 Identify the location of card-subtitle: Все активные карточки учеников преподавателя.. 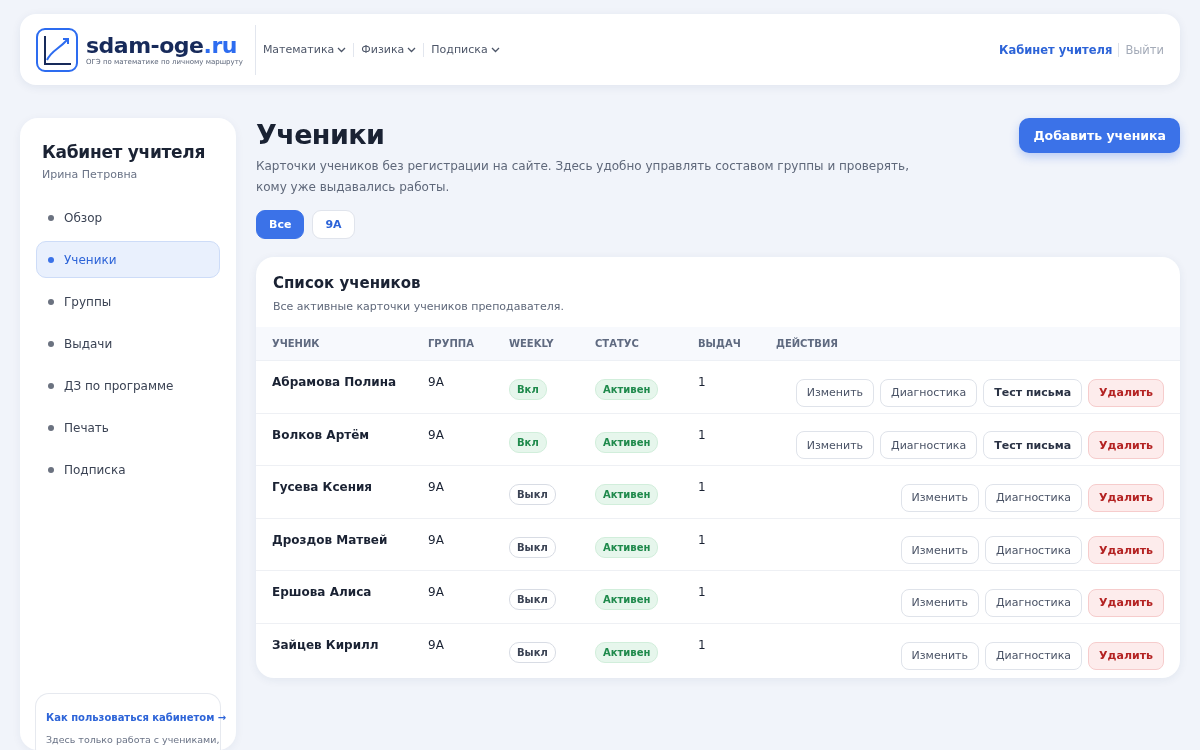
(418, 307).